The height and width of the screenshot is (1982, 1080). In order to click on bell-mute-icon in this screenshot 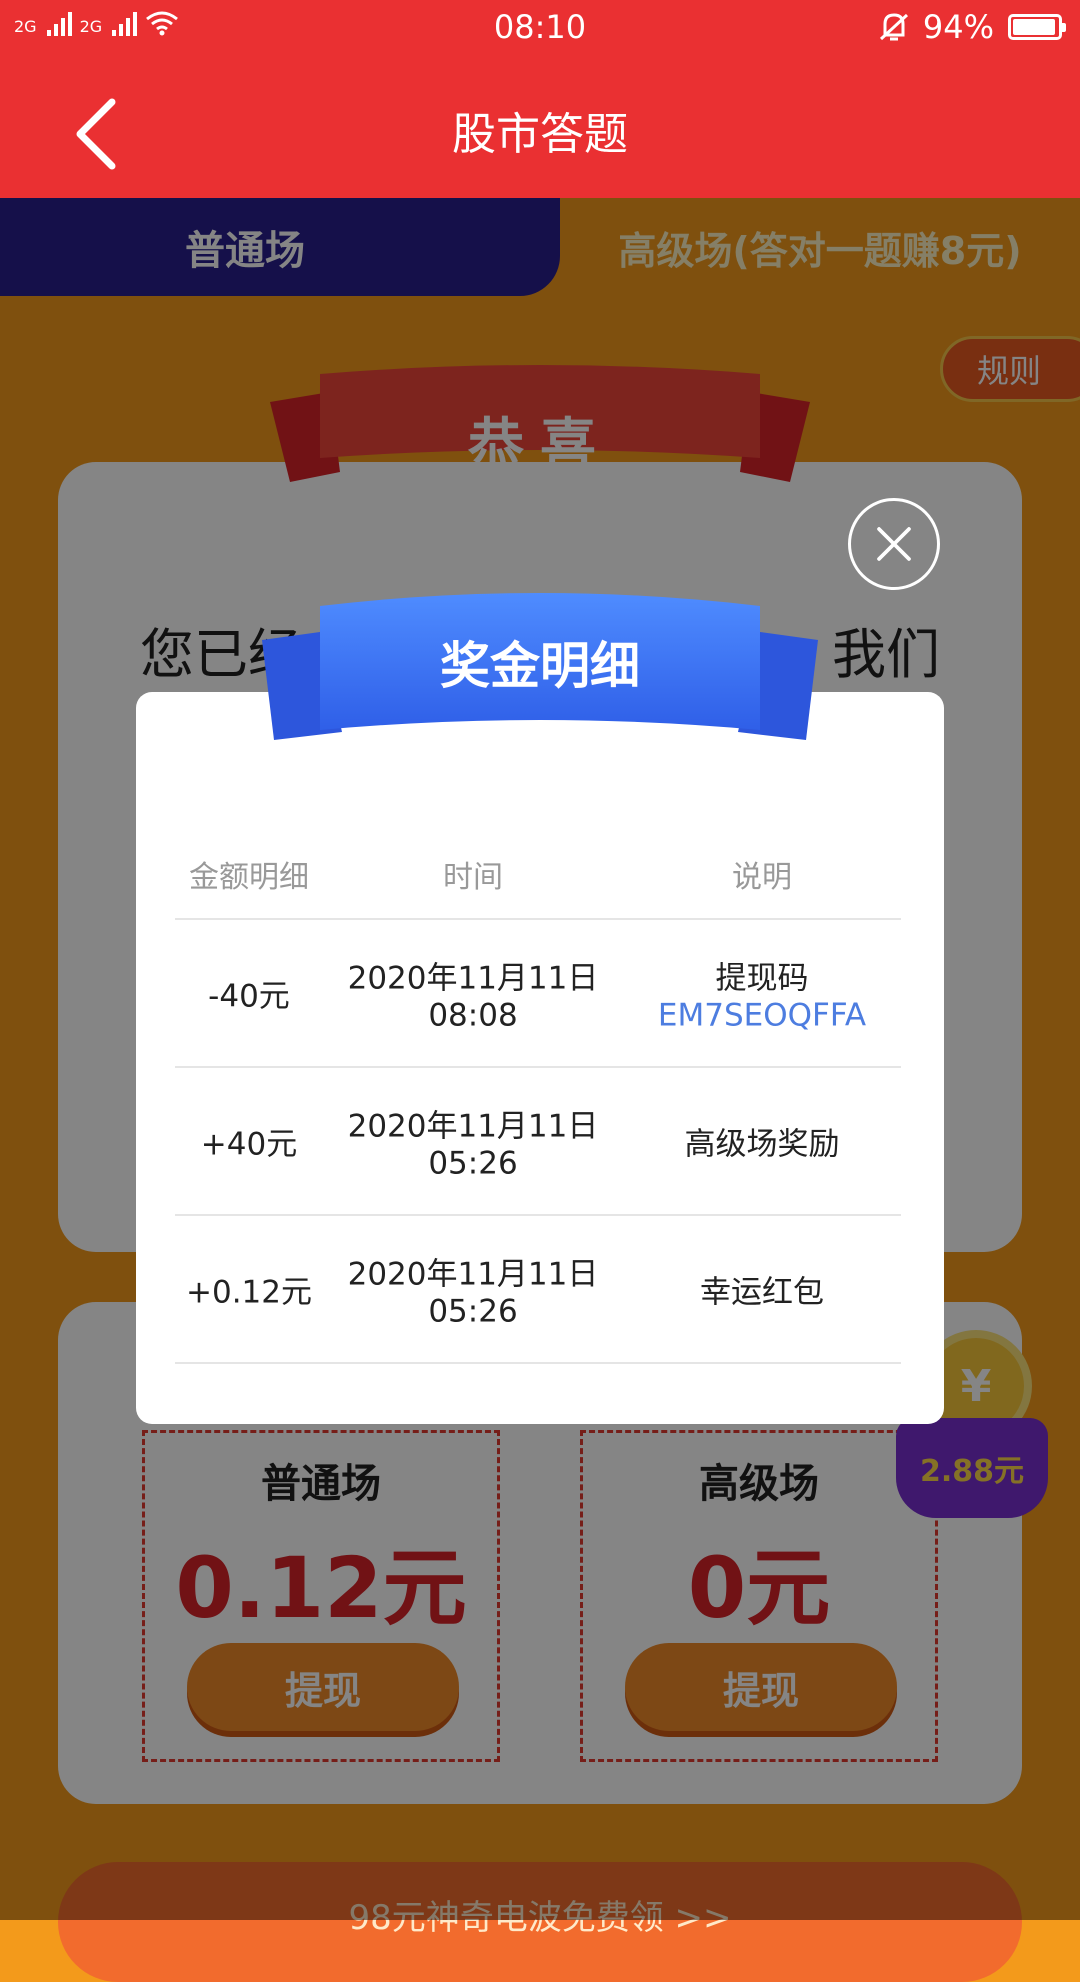, I will do `click(893, 27)`.